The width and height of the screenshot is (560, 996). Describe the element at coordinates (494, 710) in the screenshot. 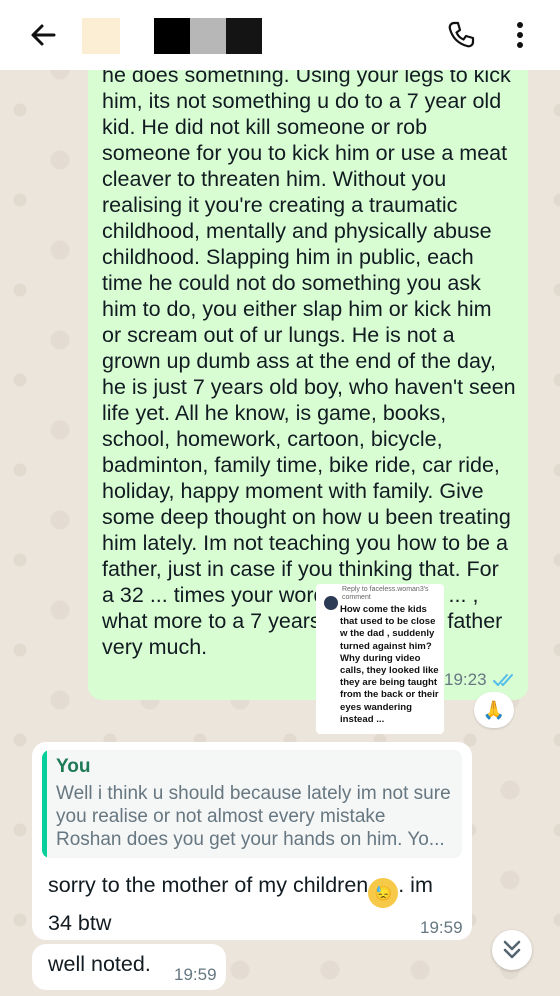

I see `reaction-badge: 🙏` at that location.